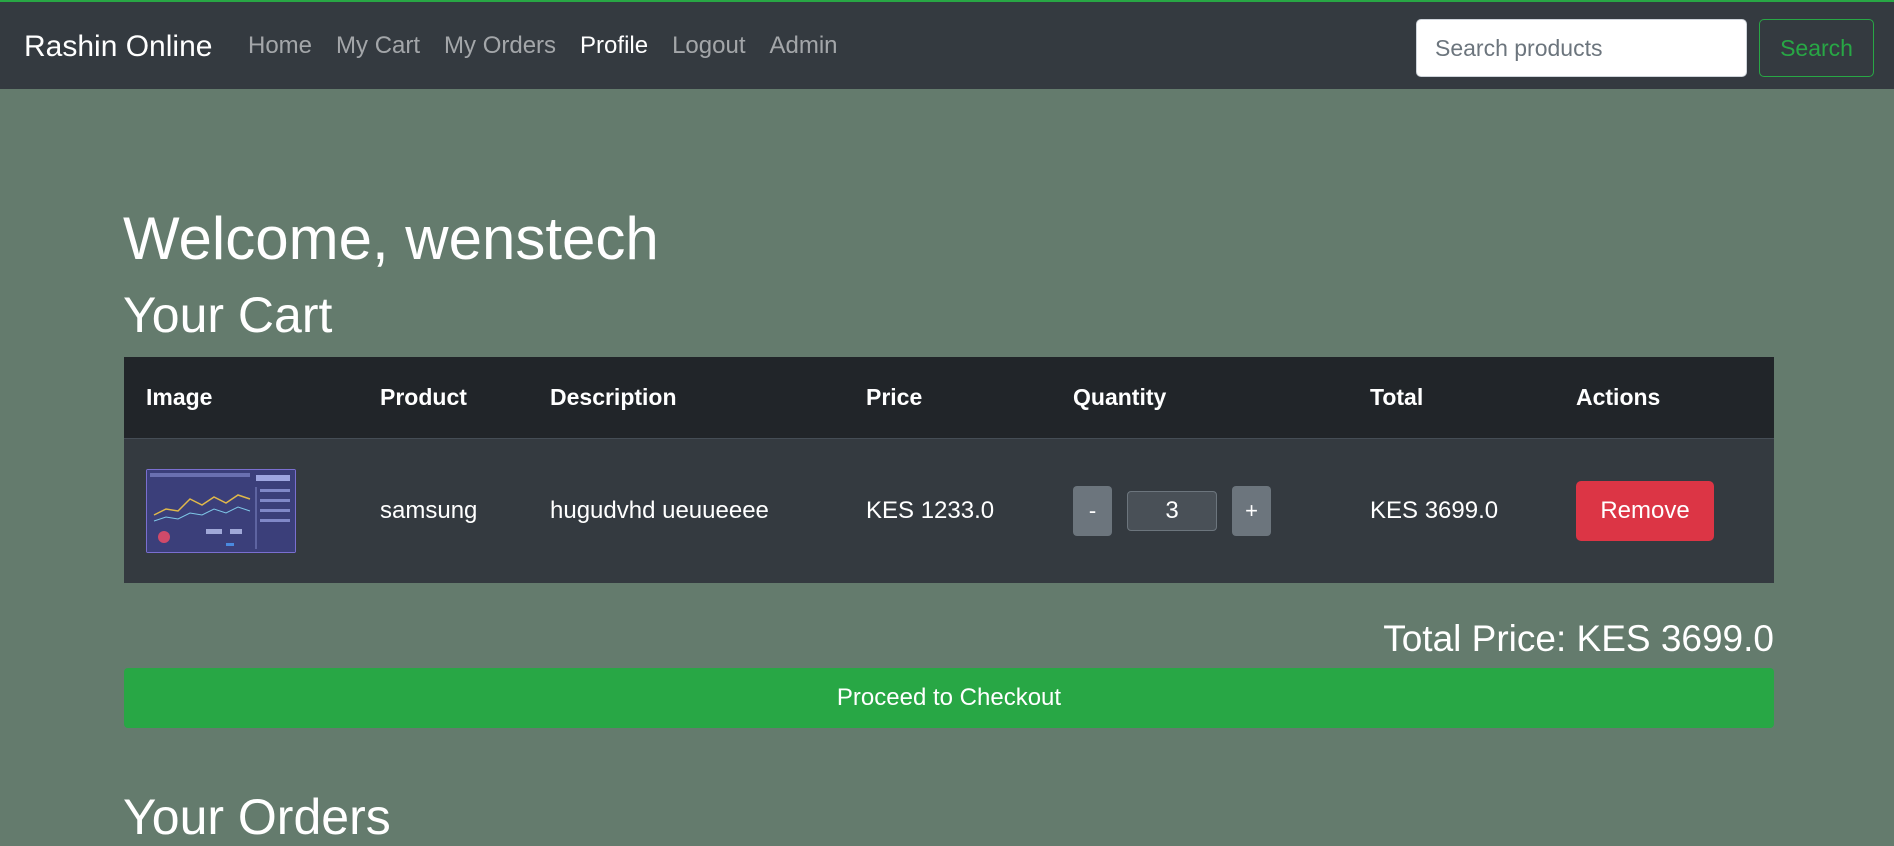 The image size is (1894, 846). What do you see at coordinates (280, 46) in the screenshot?
I see `nav-link-home: Home` at bounding box center [280, 46].